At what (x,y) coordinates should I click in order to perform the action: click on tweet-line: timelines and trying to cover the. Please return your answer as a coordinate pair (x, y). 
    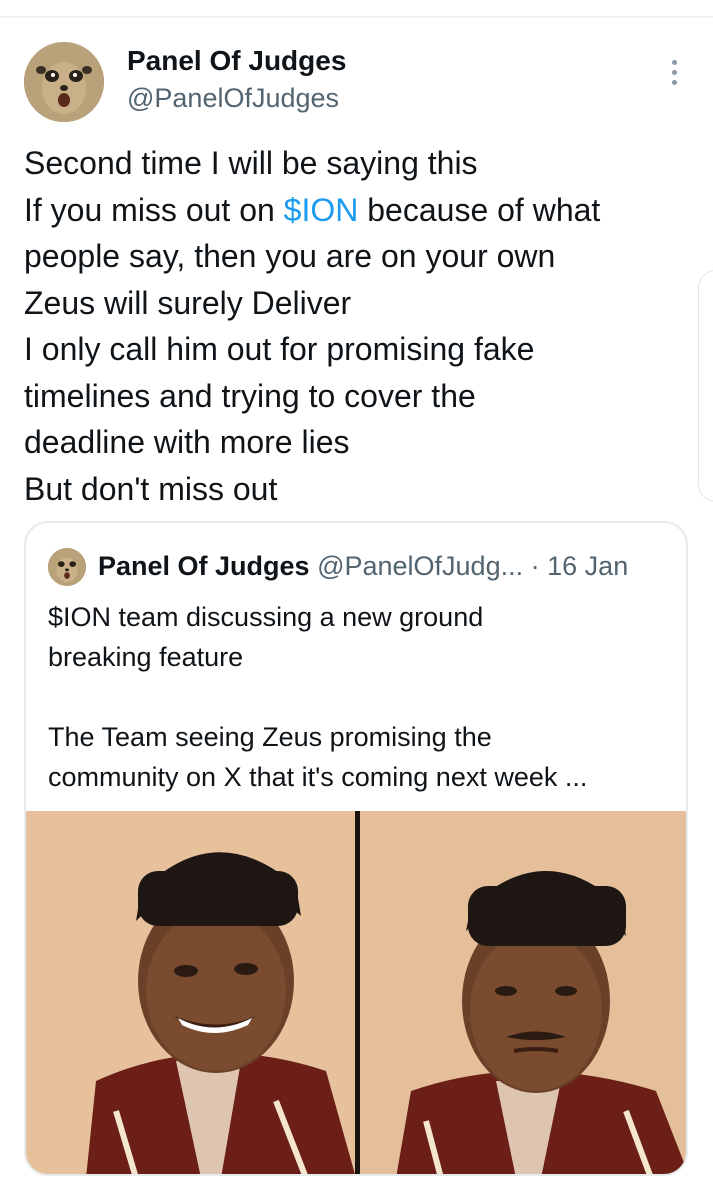
    Looking at the image, I should click on (250, 395).